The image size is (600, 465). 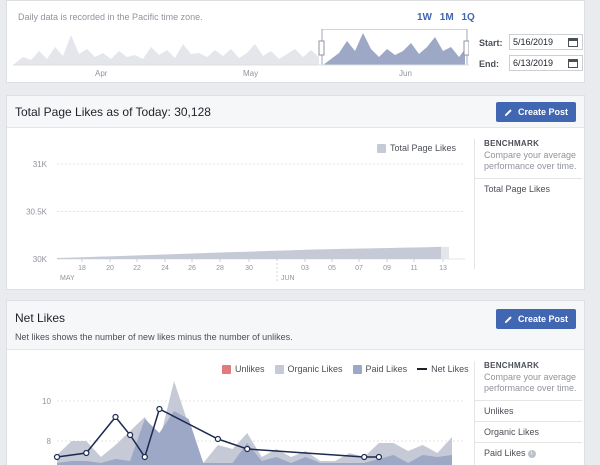 I want to click on range-buttons: 1W 1M 1Q, so click(x=448, y=17).